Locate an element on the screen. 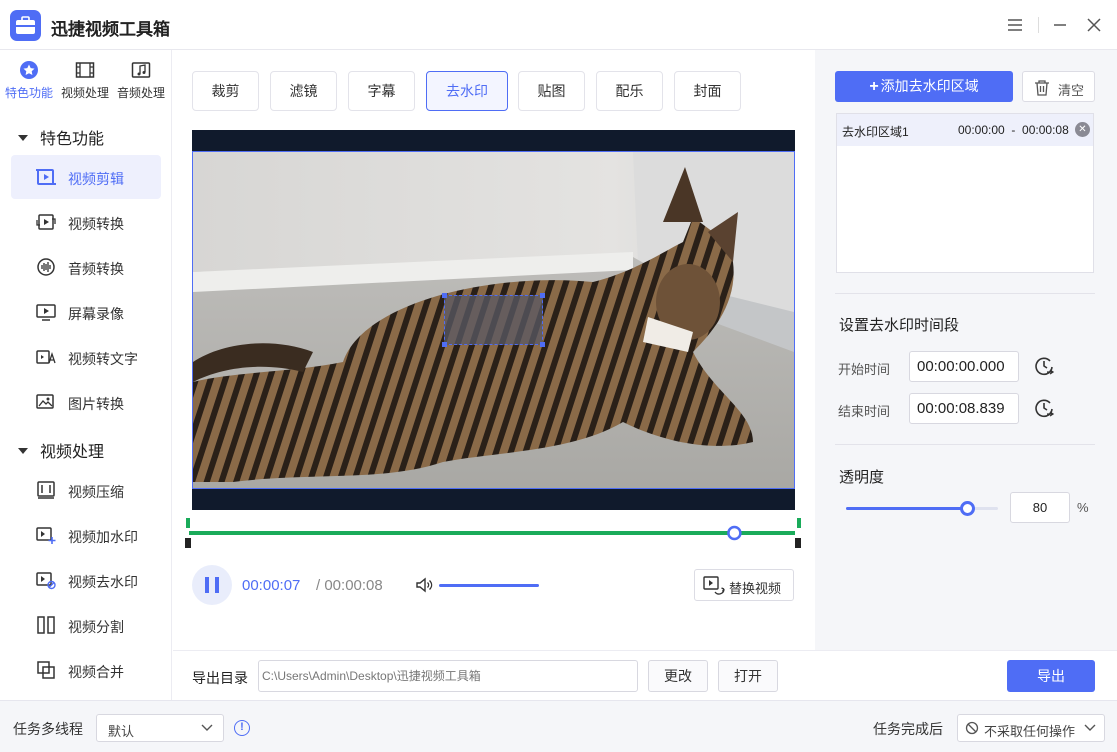 This screenshot has width=1117, height=752. after-task-label: 任务完成后 is located at coordinates (908, 729).